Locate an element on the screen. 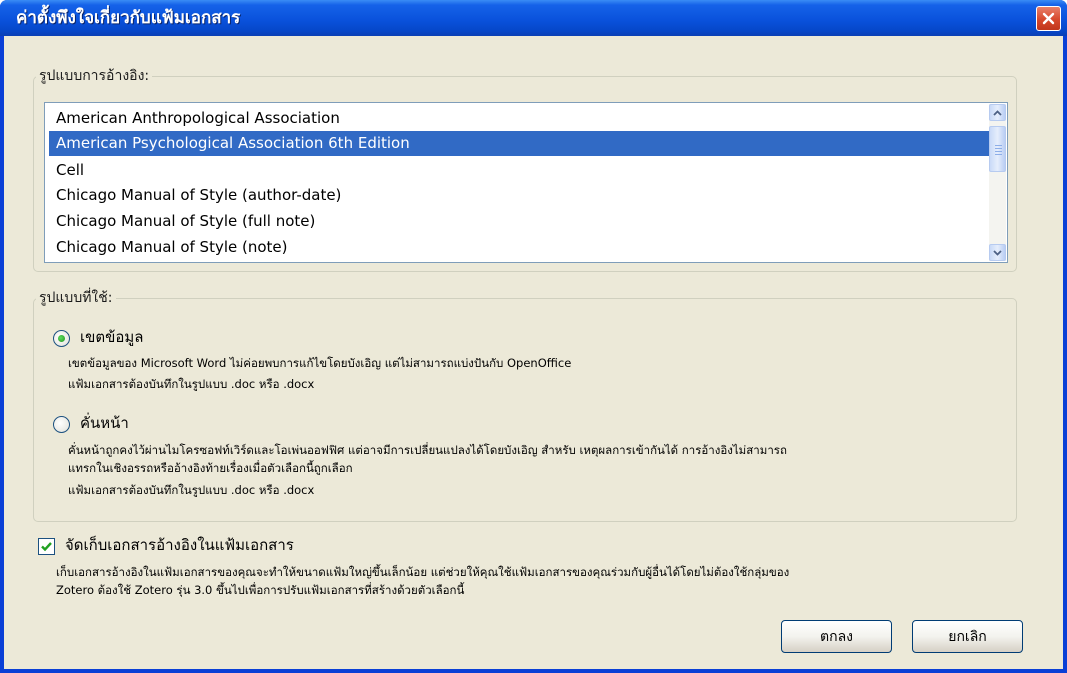 This screenshot has height=673, width=1067. window-title: ค่าตั้งพึงใจเกี่ยวกับแฟ้มเอกสาร is located at coordinates (128, 18).